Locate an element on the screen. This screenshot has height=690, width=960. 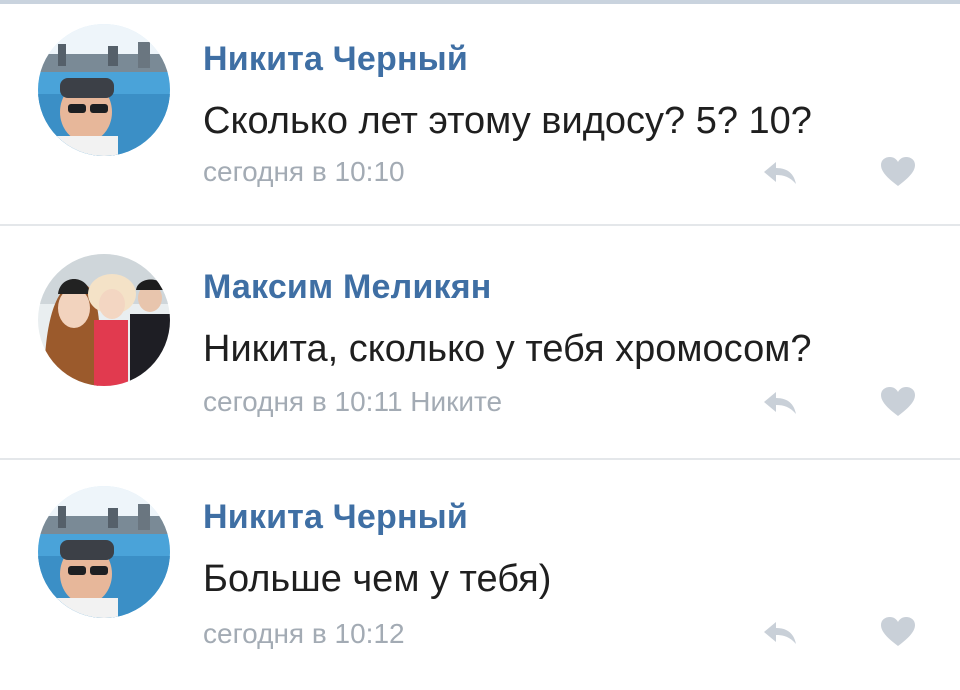
comment-text: Больше чем у тебя) is located at coordinates (377, 579).